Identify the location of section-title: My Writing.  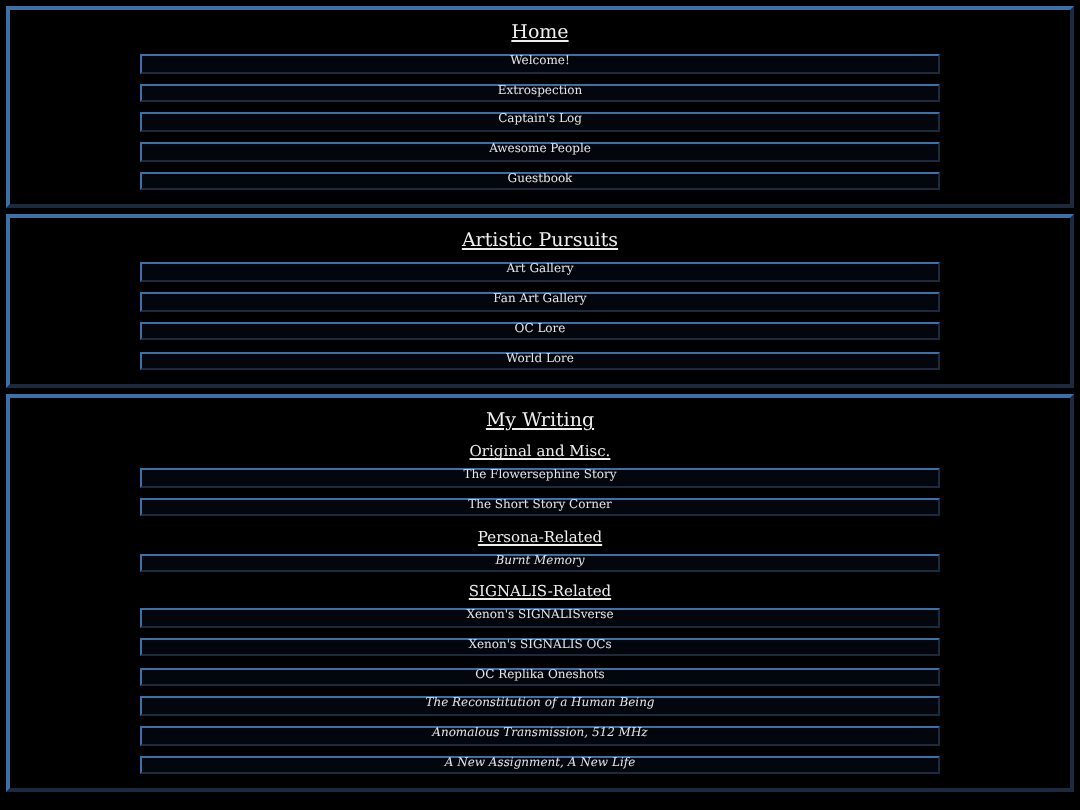
(540, 421).